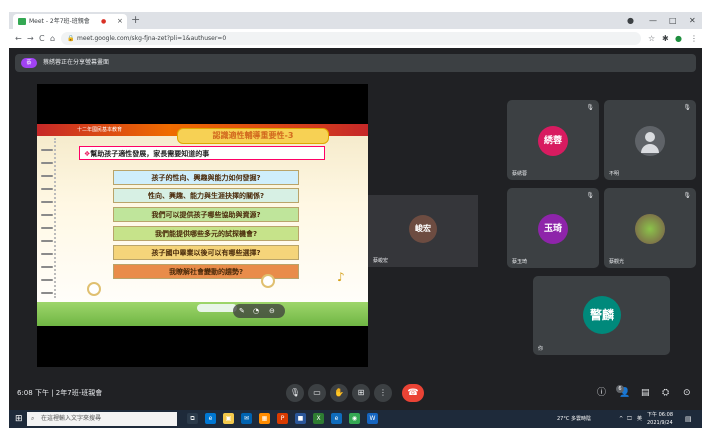 This screenshot has height=437, width=711. I want to click on tray-arrow-icon: ^, so click(621, 419).